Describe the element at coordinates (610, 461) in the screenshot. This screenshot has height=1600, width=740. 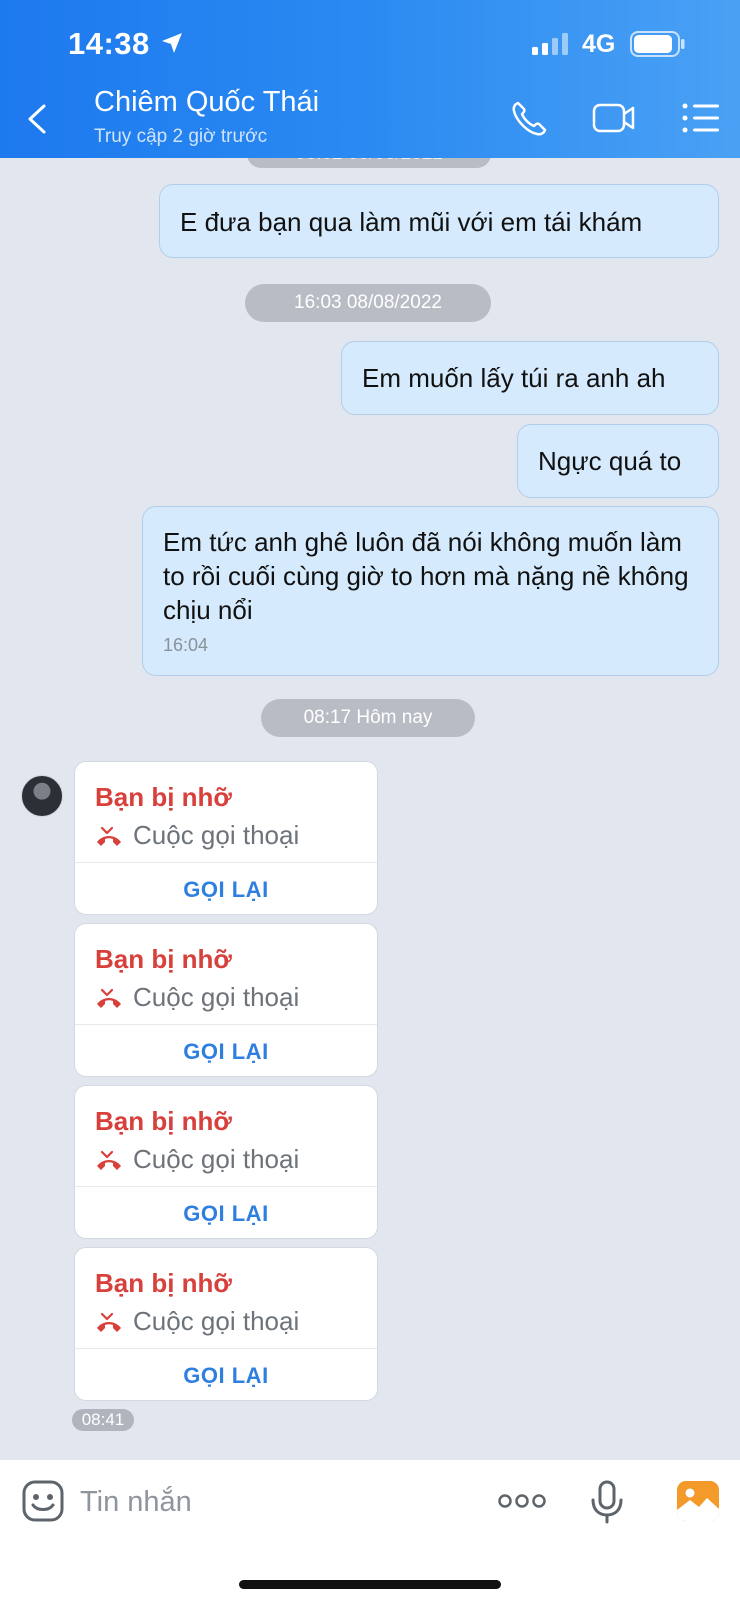
I see `message-text: Ngực quá to` at that location.